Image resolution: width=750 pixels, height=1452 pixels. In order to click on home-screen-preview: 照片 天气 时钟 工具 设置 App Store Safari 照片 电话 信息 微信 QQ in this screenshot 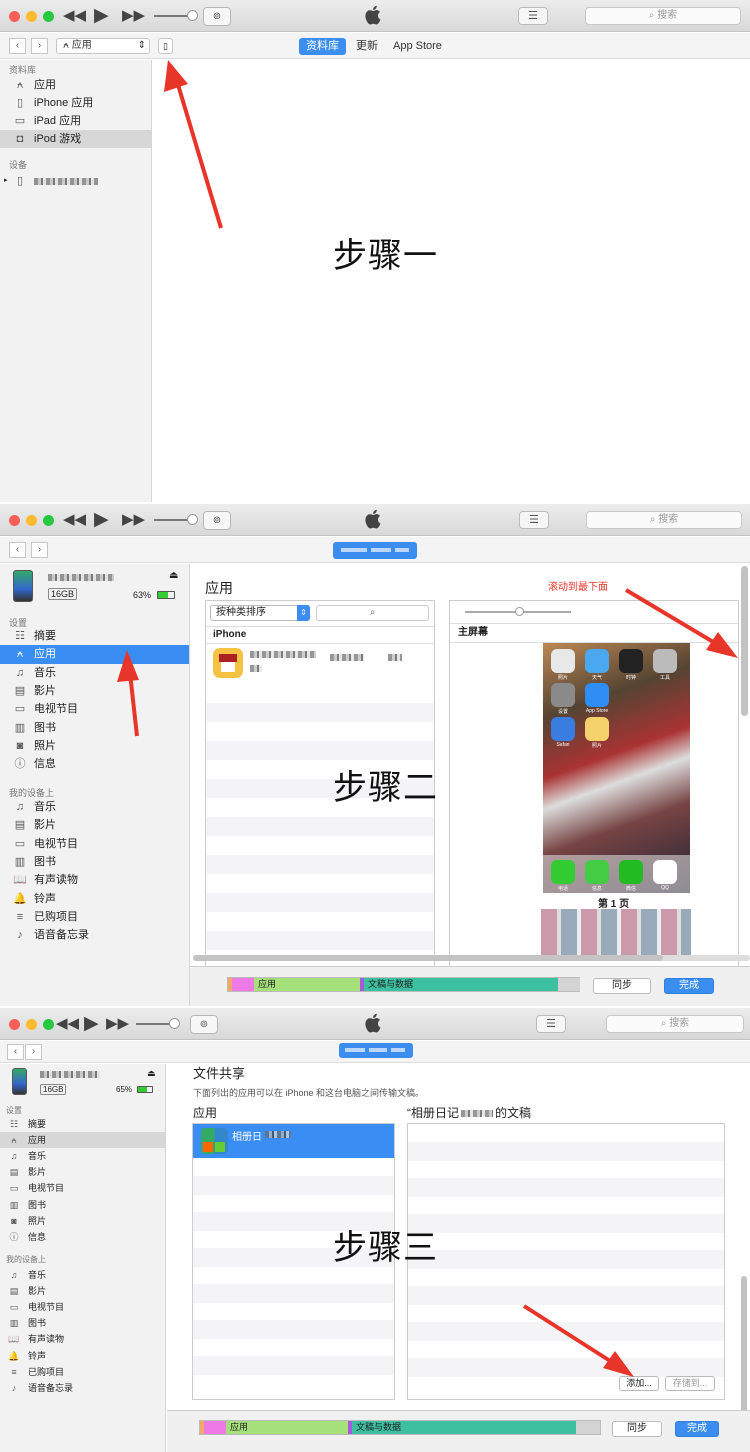, I will do `click(616, 768)`.